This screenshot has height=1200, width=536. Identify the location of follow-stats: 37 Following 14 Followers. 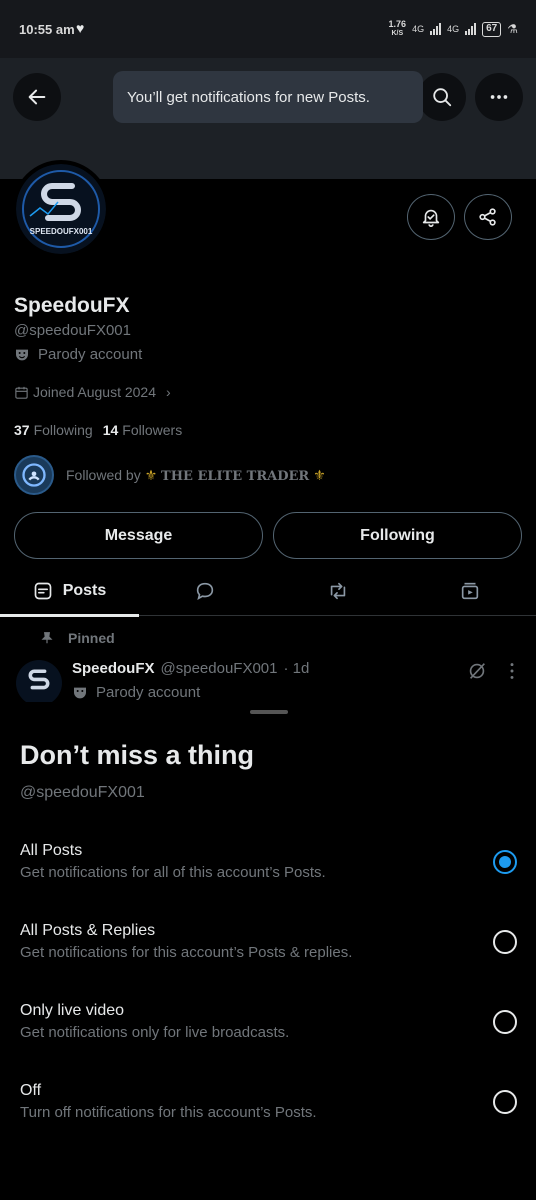
(98, 430).